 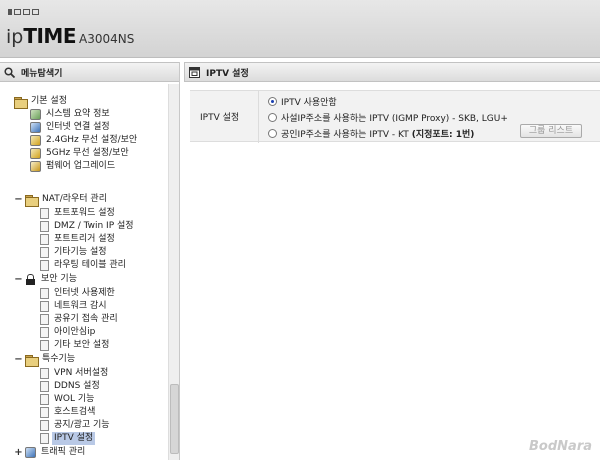 I want to click on tree-item-firmware: 펌웨어 업그레이드, so click(x=73, y=166).